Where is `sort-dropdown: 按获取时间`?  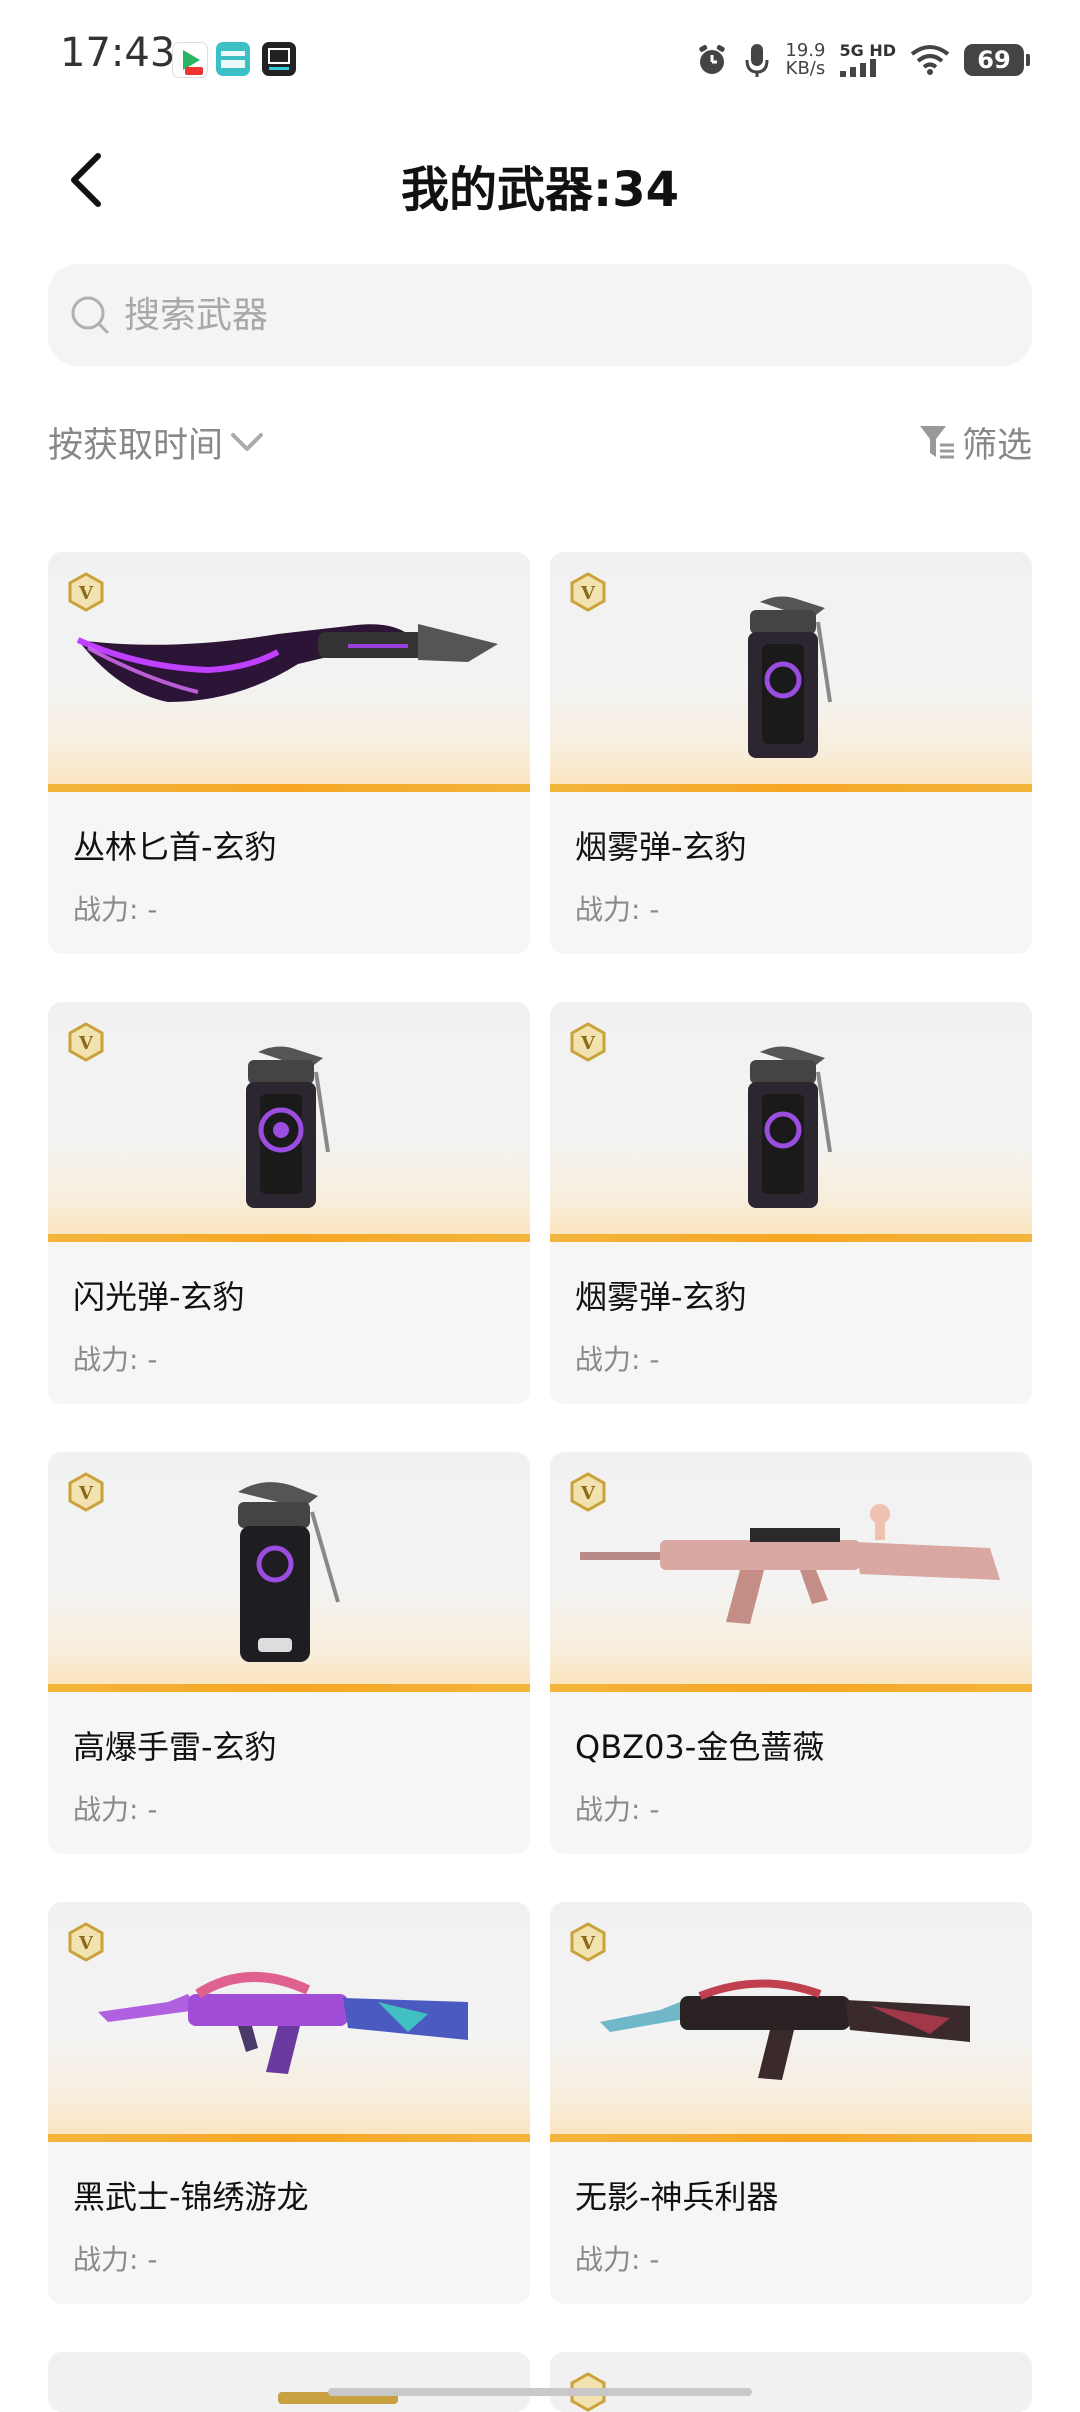 sort-dropdown: 按获取时间 is located at coordinates (156, 442).